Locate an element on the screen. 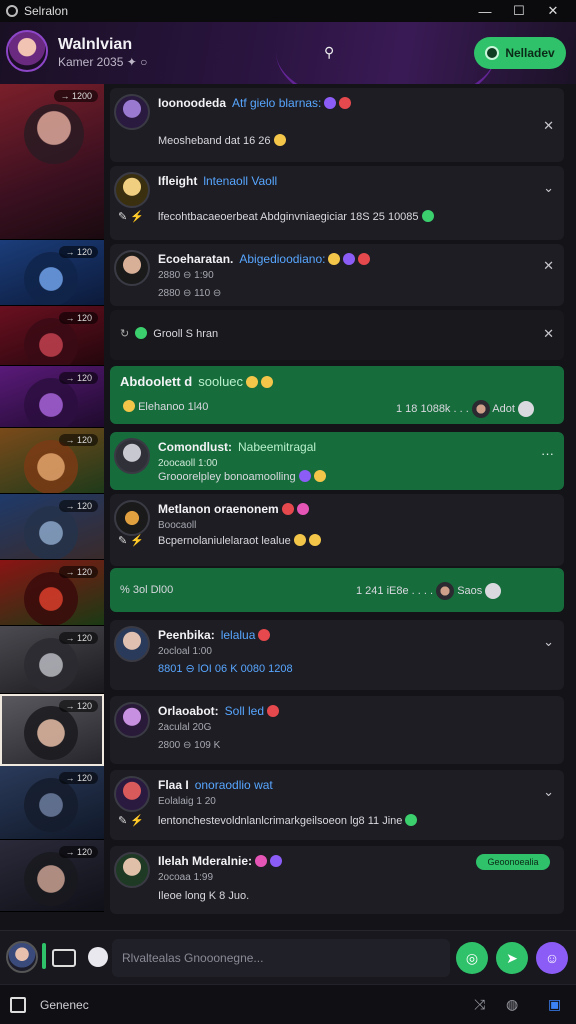  shuffle-icon: ⤨ is located at coordinates (479, 1004).